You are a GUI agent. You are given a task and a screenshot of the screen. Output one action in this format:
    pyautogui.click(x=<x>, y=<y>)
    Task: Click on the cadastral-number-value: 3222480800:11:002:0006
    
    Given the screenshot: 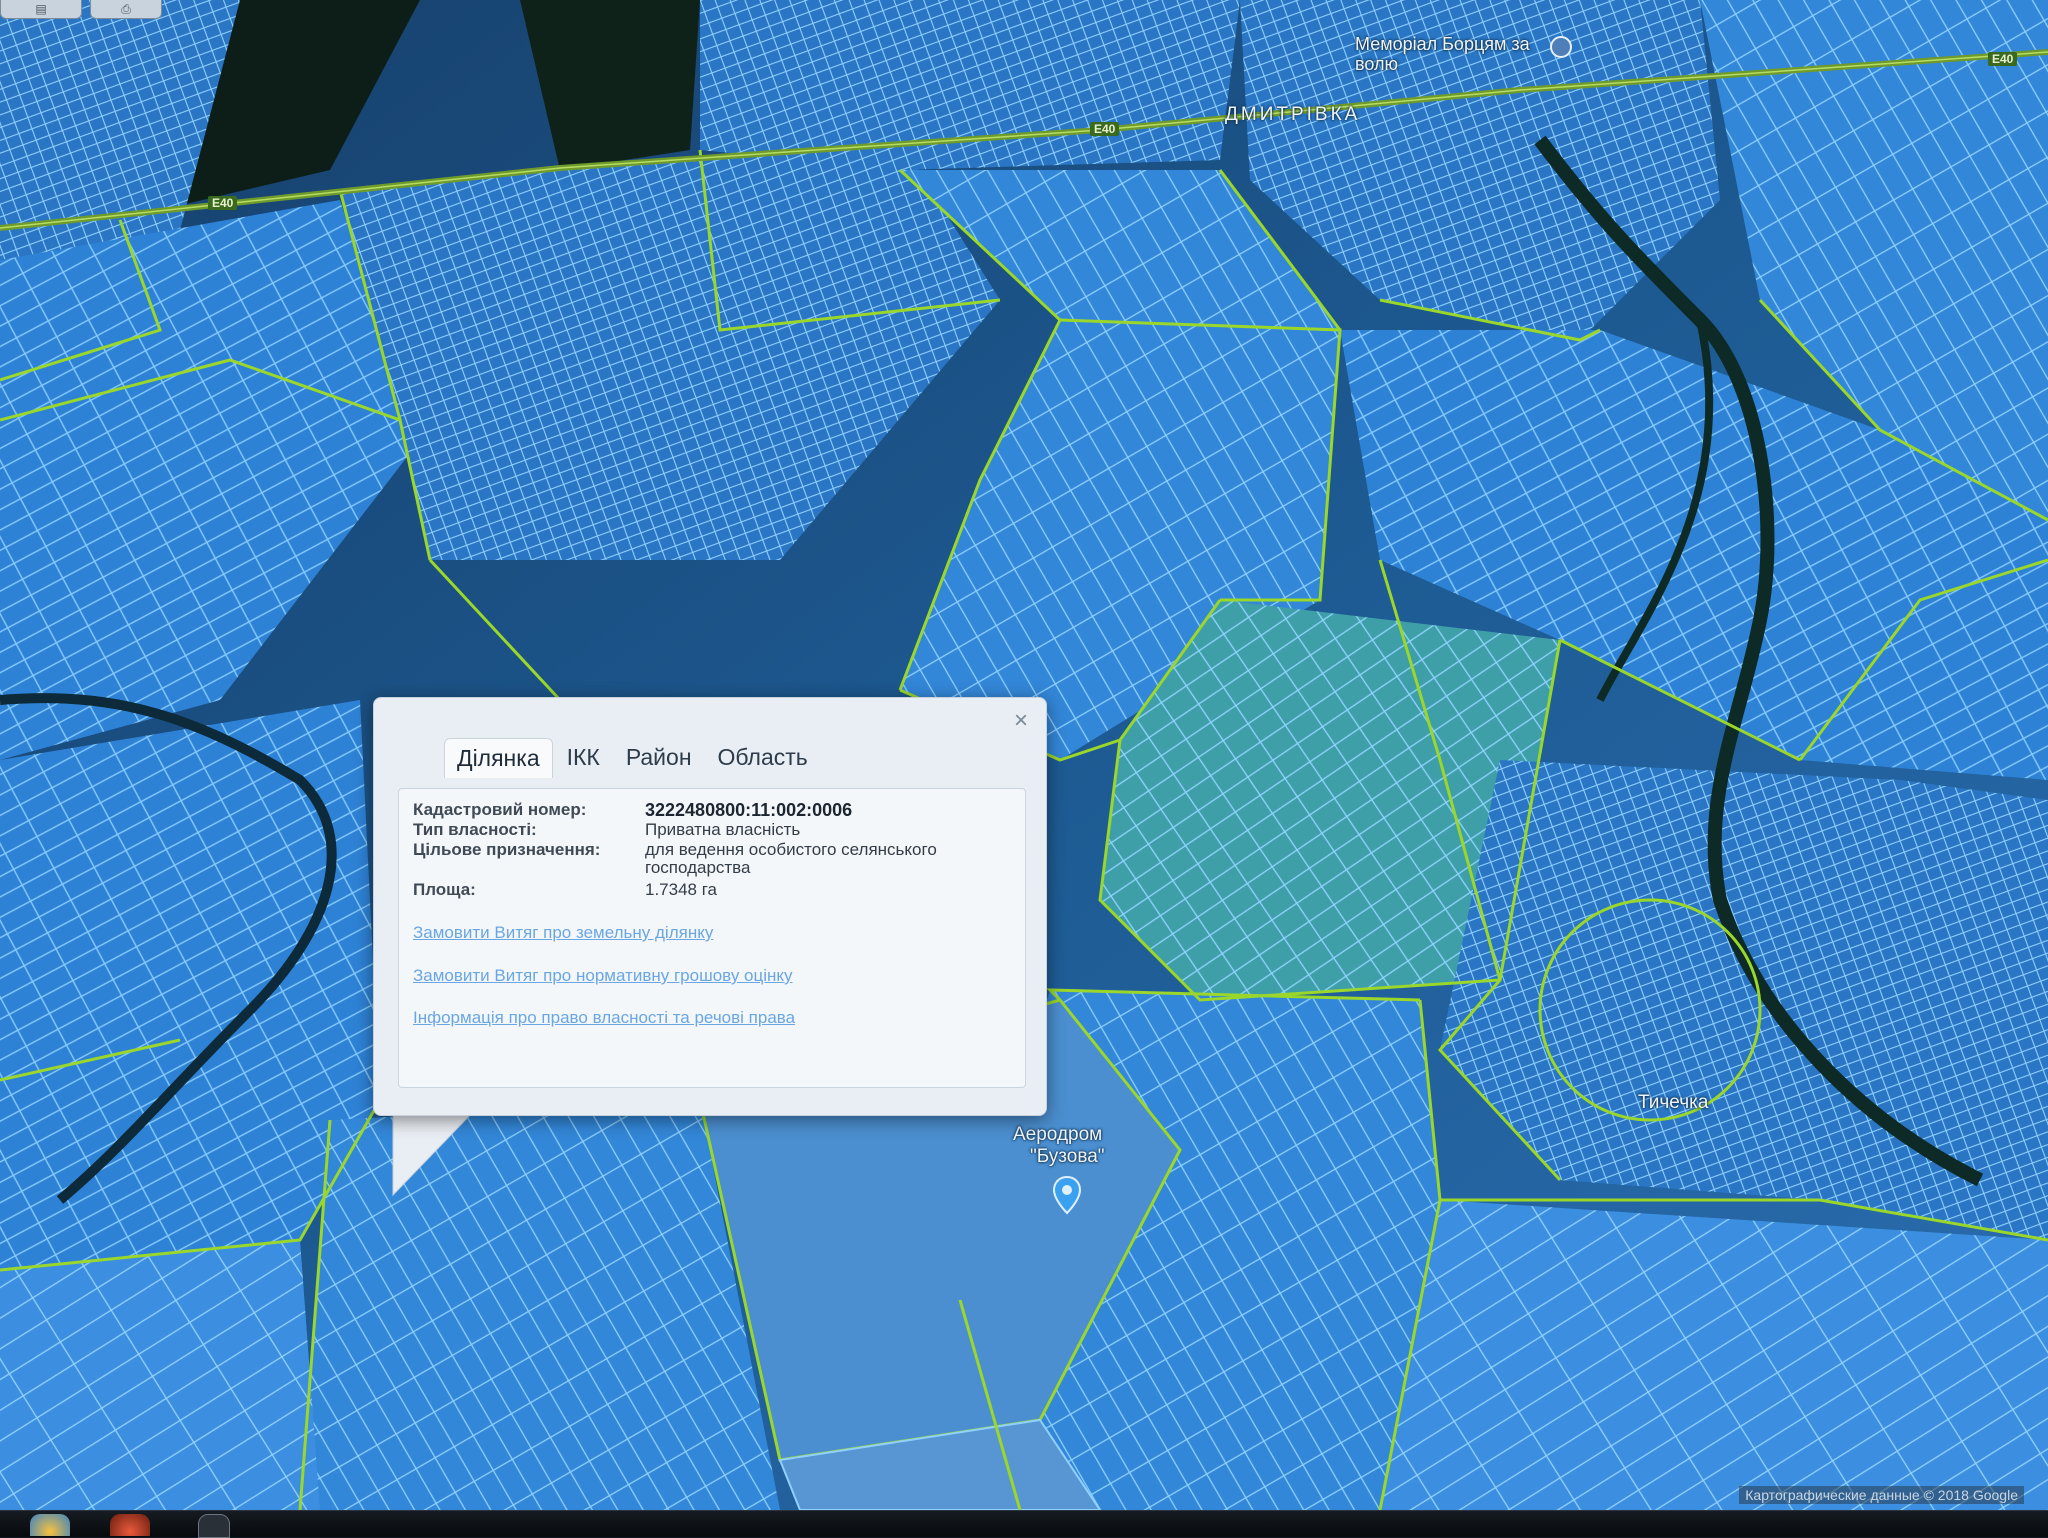 What is the action you would take?
    pyautogui.click(x=749, y=810)
    